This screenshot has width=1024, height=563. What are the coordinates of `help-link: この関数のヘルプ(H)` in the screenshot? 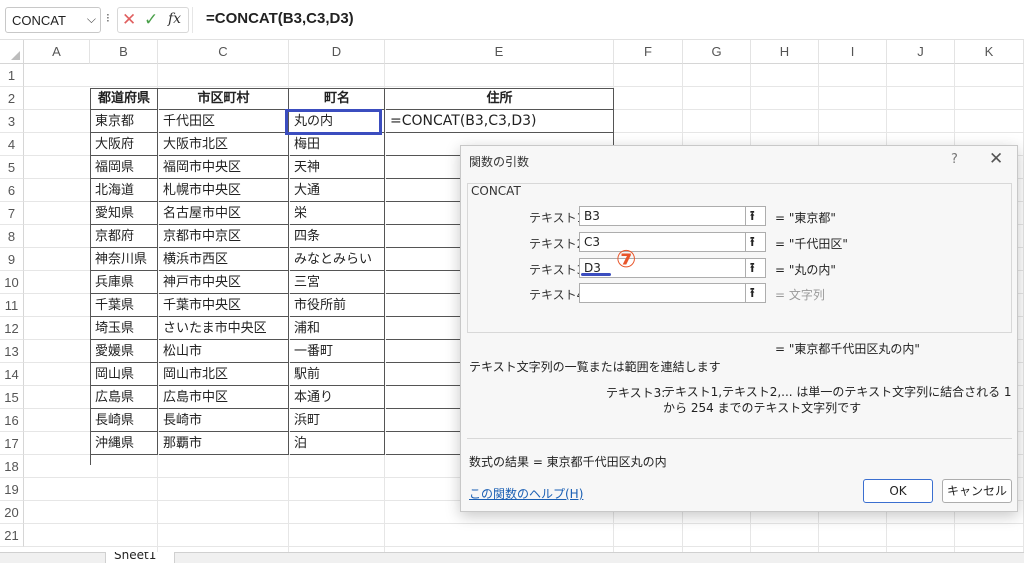 It's located at (526, 493).